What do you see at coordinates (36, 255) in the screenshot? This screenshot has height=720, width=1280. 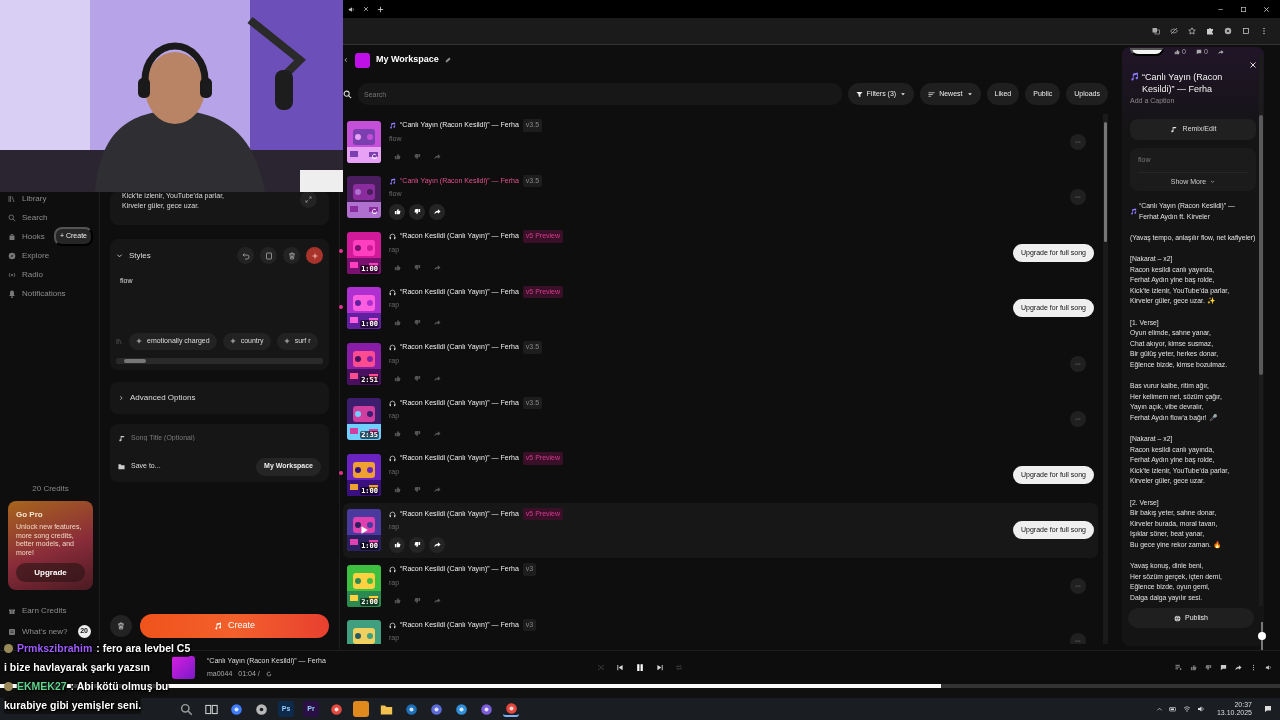 I see `nav-item: Explore` at bounding box center [36, 255].